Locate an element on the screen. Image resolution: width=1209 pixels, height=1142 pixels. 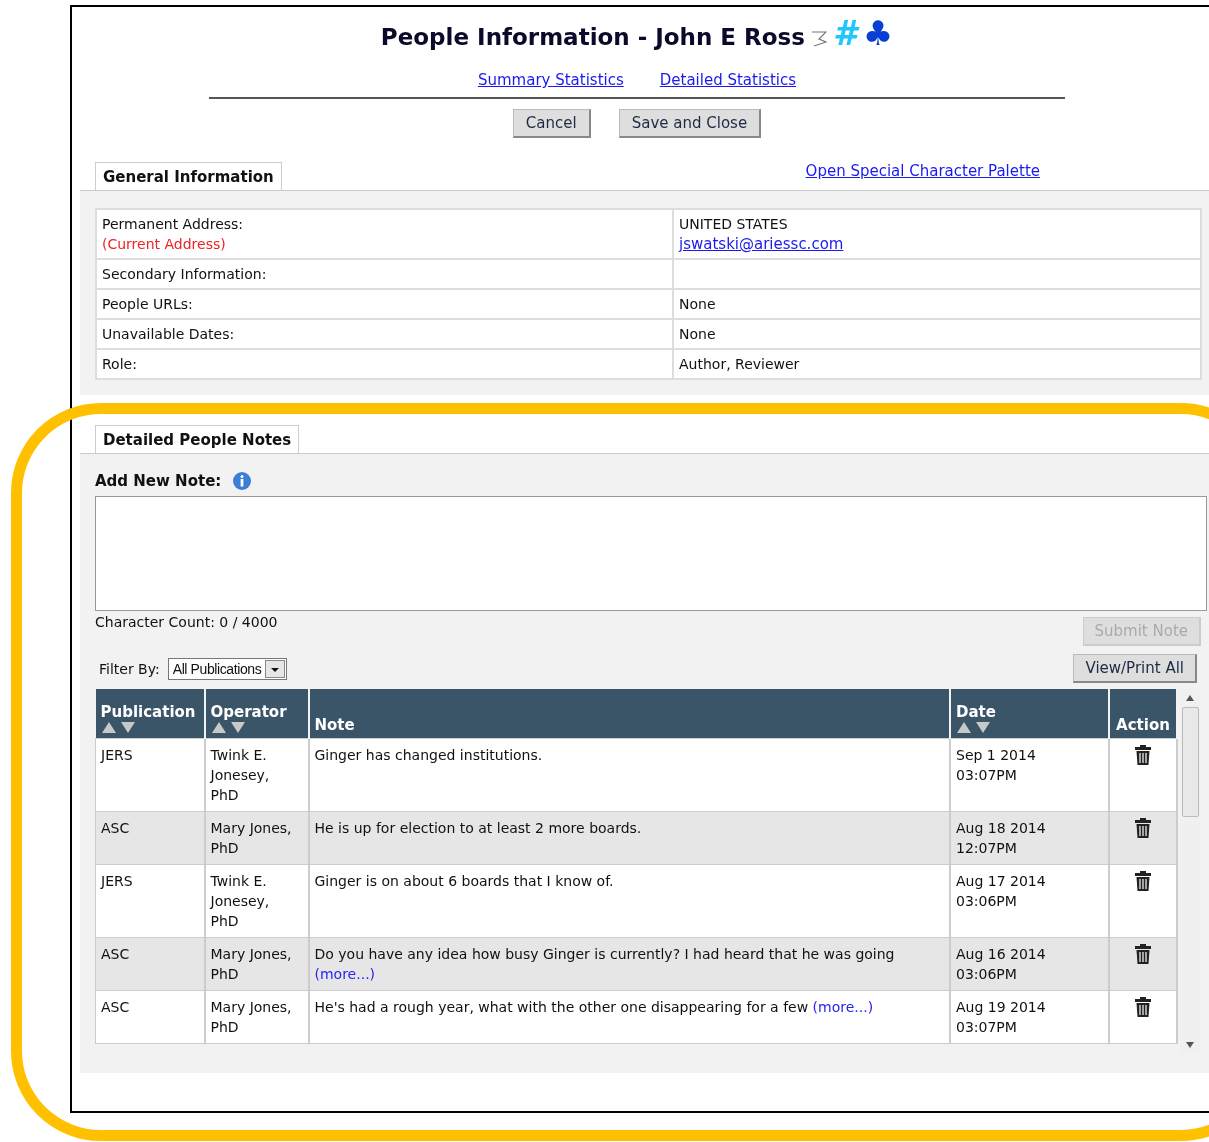
note-cell: He is up for election to at least 2 more boards. is located at coordinates (629, 838).